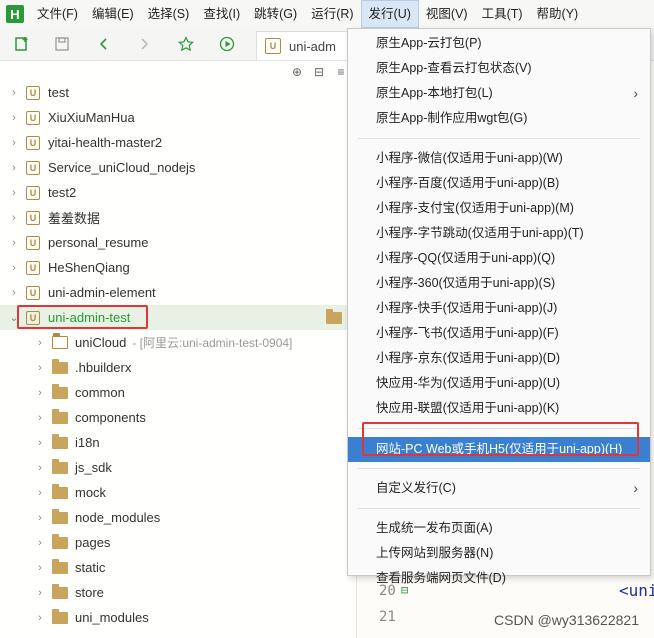 This screenshot has height=638, width=654. Describe the element at coordinates (499, 283) in the screenshot. I see `release-menu-item: 小程序-360(仅适用于uni-app)(S)` at that location.